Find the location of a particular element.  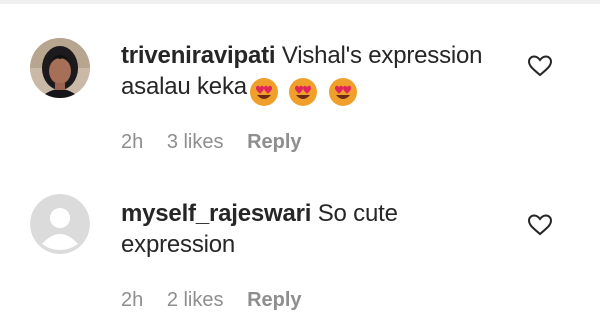

comment-username: myself_rajeswari is located at coordinates (216, 213).